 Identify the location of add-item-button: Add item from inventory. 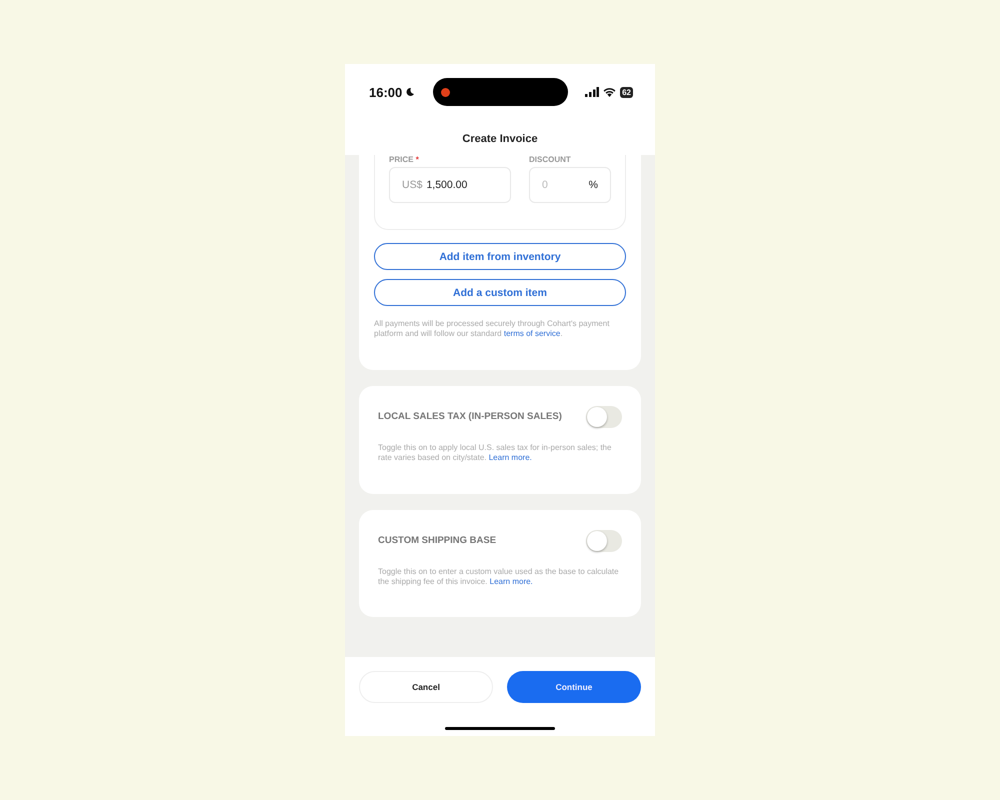
(500, 256).